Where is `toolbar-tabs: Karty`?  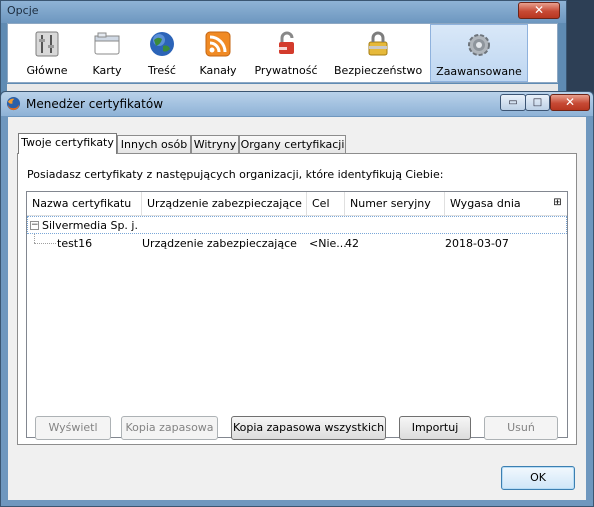
toolbar-tabs: Karty is located at coordinates (107, 53).